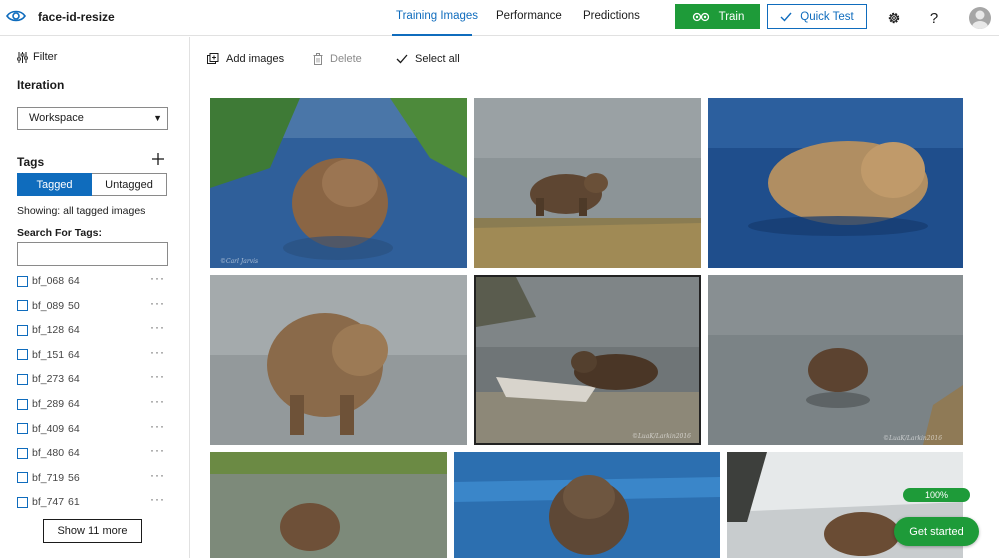 Image resolution: width=999 pixels, height=558 pixels. Describe the element at coordinates (717, 16) in the screenshot. I see `train-button: Train` at that location.